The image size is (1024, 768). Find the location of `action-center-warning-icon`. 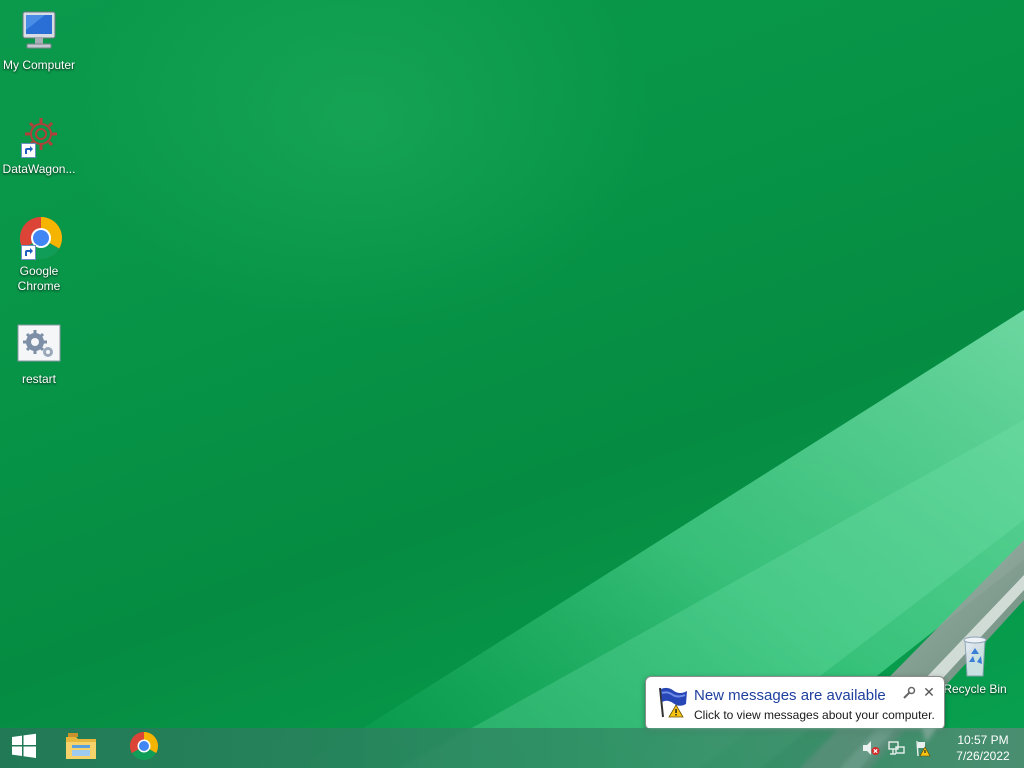

action-center-warning-icon is located at coordinates (923, 748).